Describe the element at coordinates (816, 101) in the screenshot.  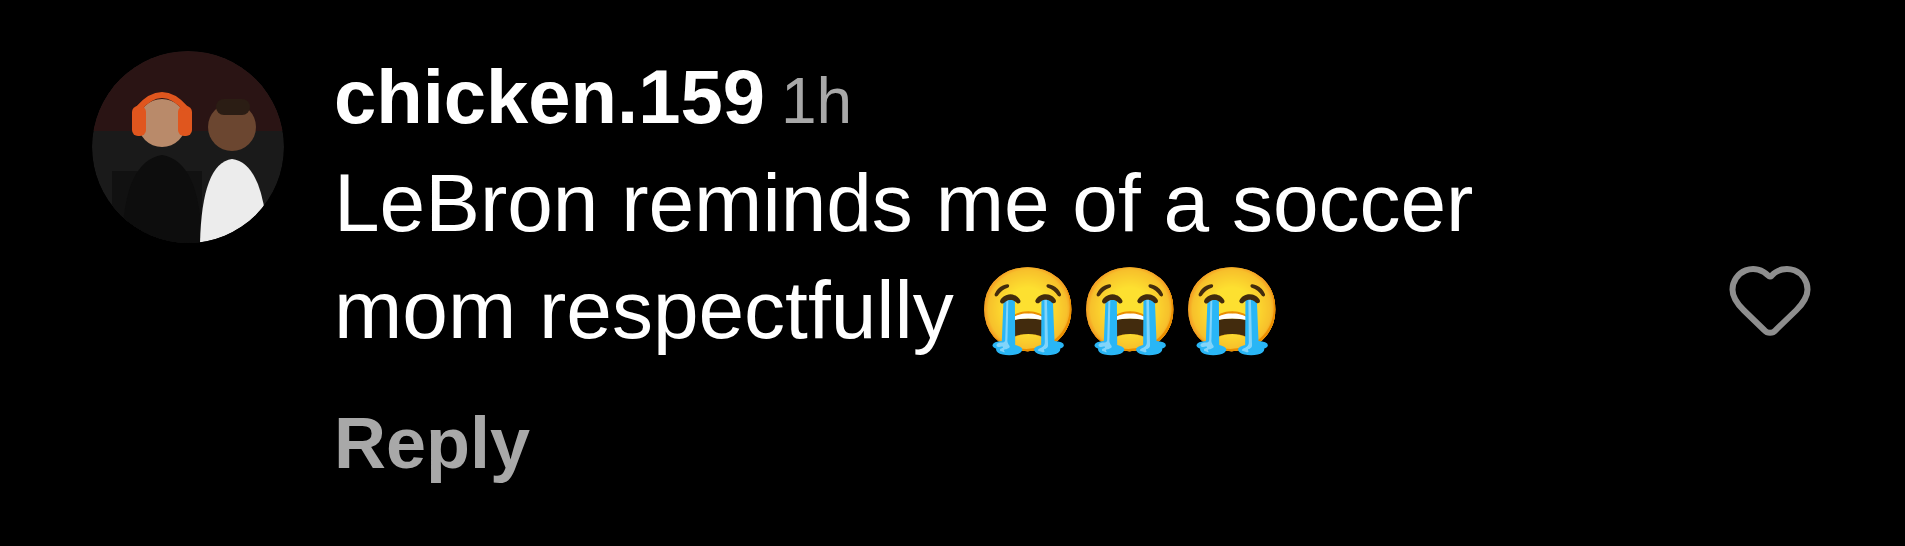
I see `timestamp: 1h` at that location.